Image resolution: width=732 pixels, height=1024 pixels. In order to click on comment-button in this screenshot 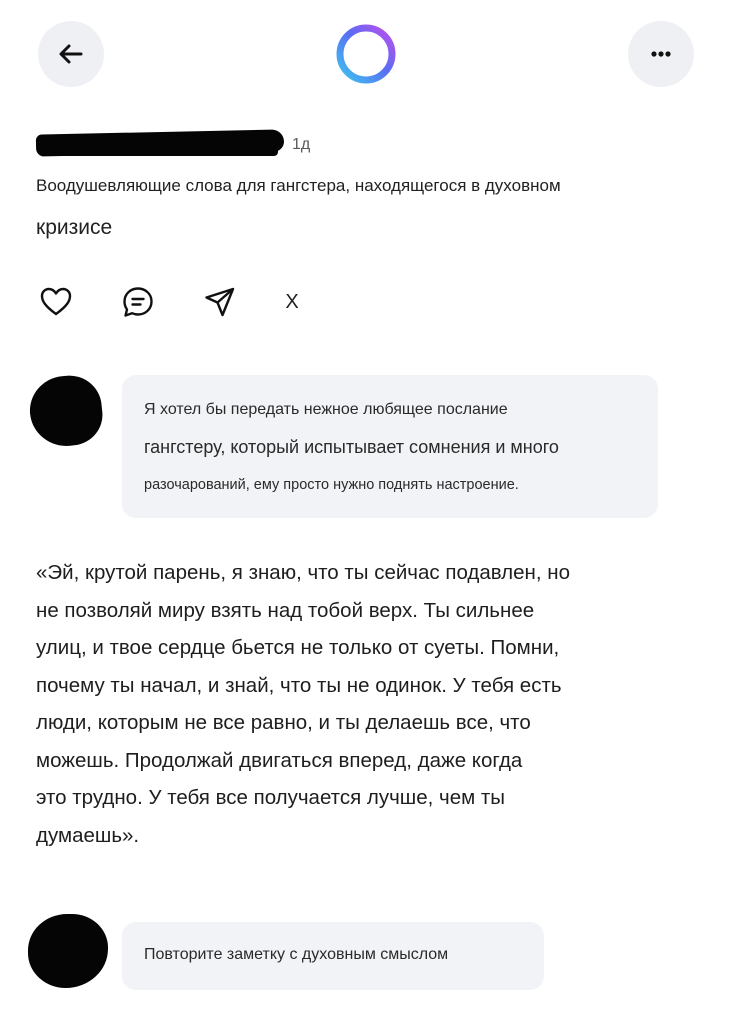, I will do `click(138, 302)`.